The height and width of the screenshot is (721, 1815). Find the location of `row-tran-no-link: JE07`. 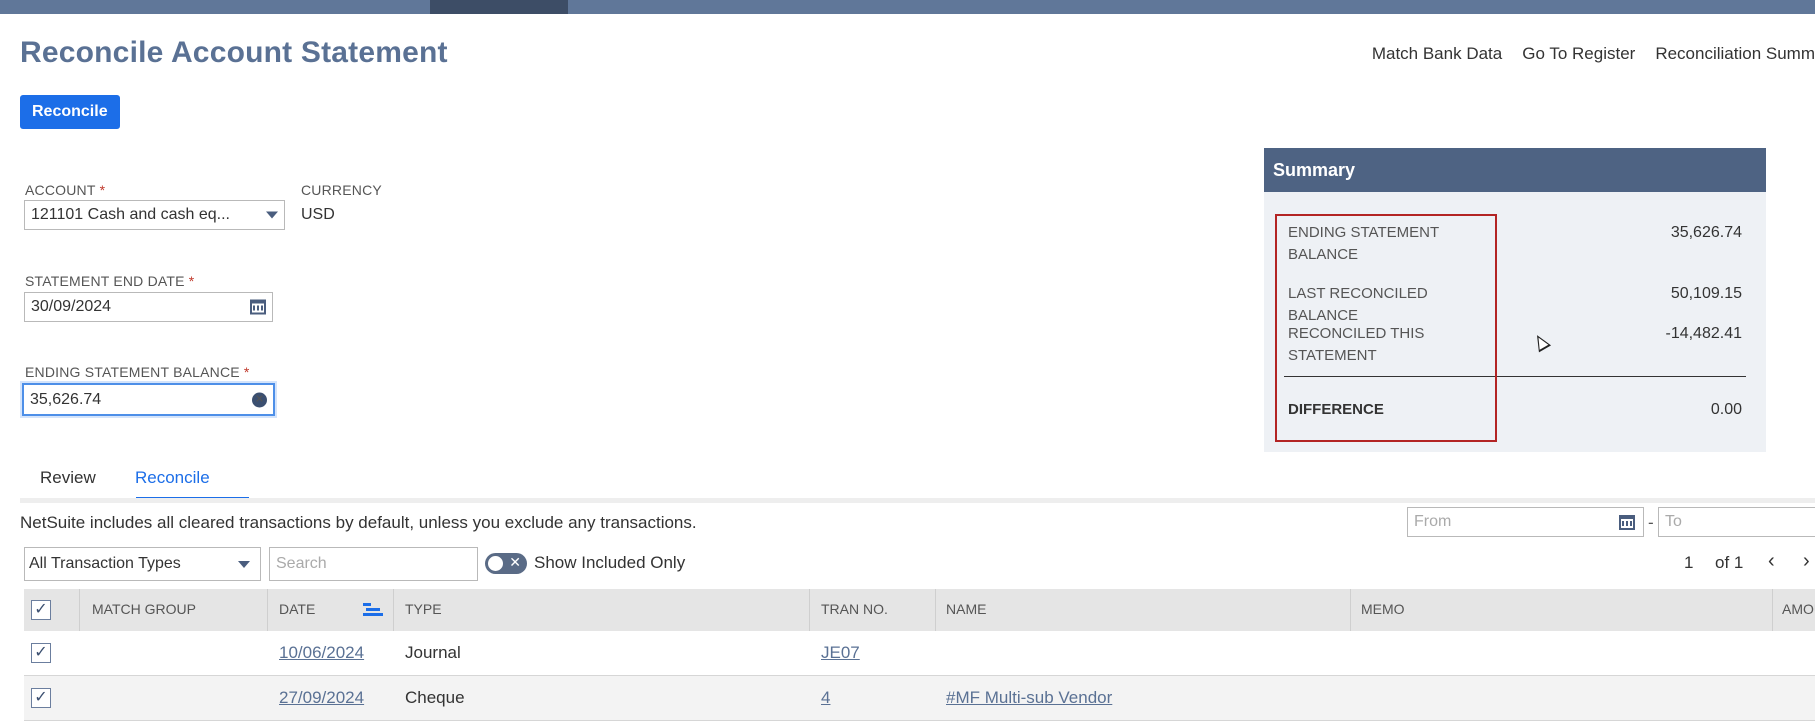

row-tran-no-link: JE07 is located at coordinates (840, 653).